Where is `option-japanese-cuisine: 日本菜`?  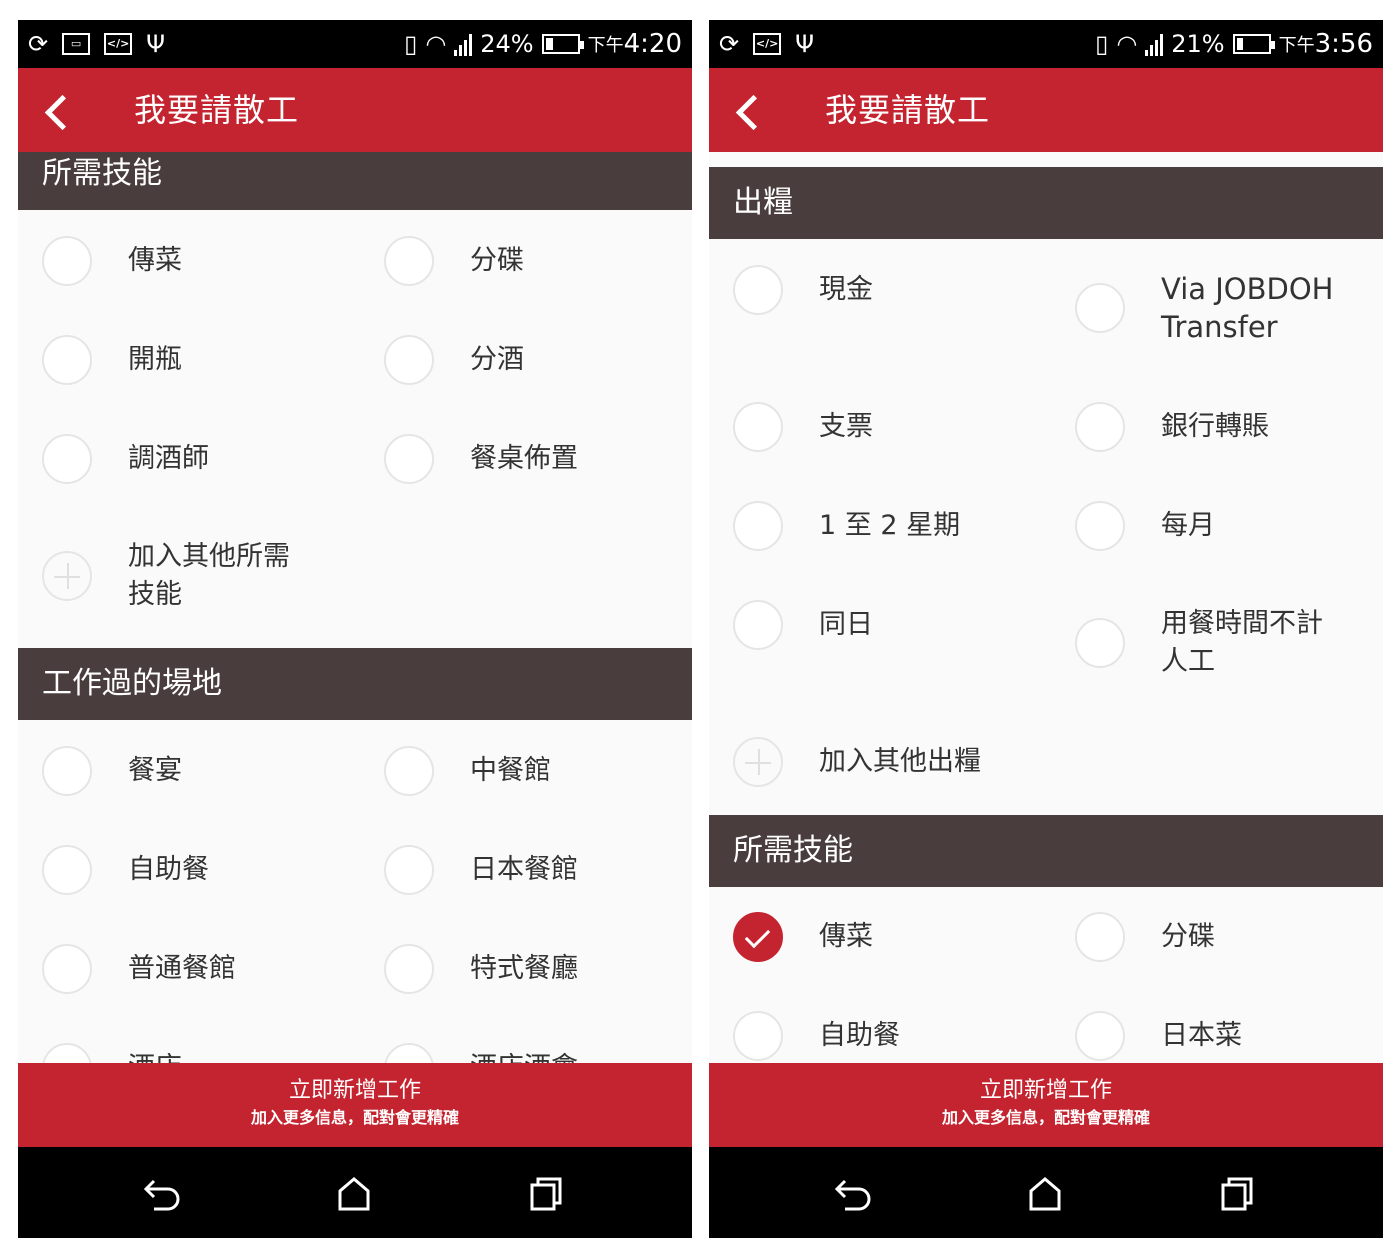 option-japanese-cuisine: 日本菜 is located at coordinates (1158, 1036).